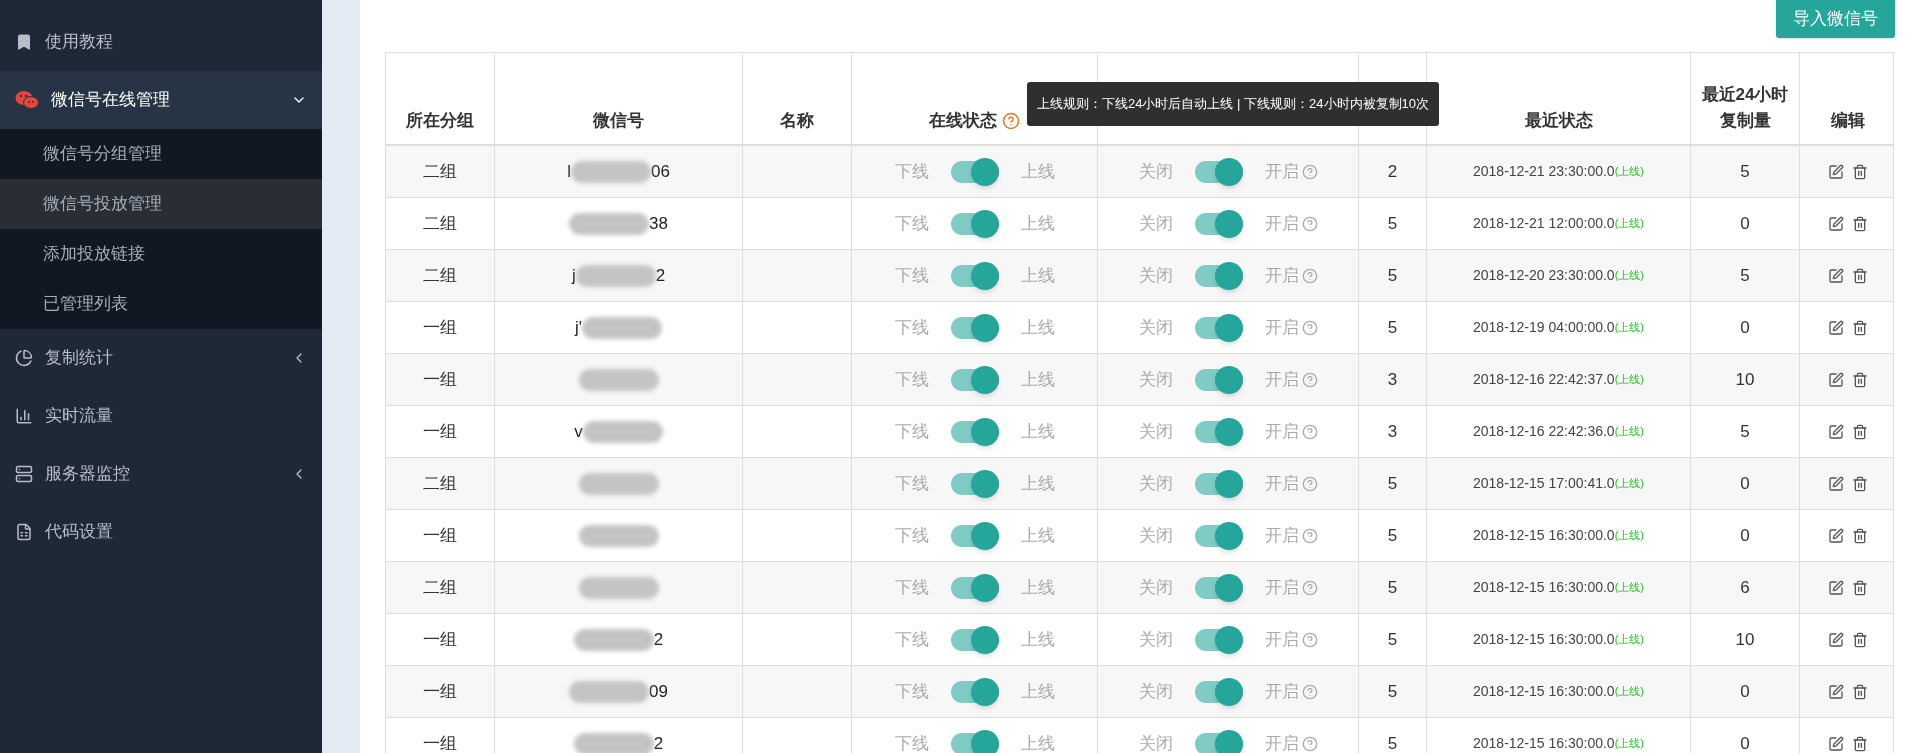 The image size is (1920, 753). I want to click on sidebar-item: 使用教程, so click(161, 42).